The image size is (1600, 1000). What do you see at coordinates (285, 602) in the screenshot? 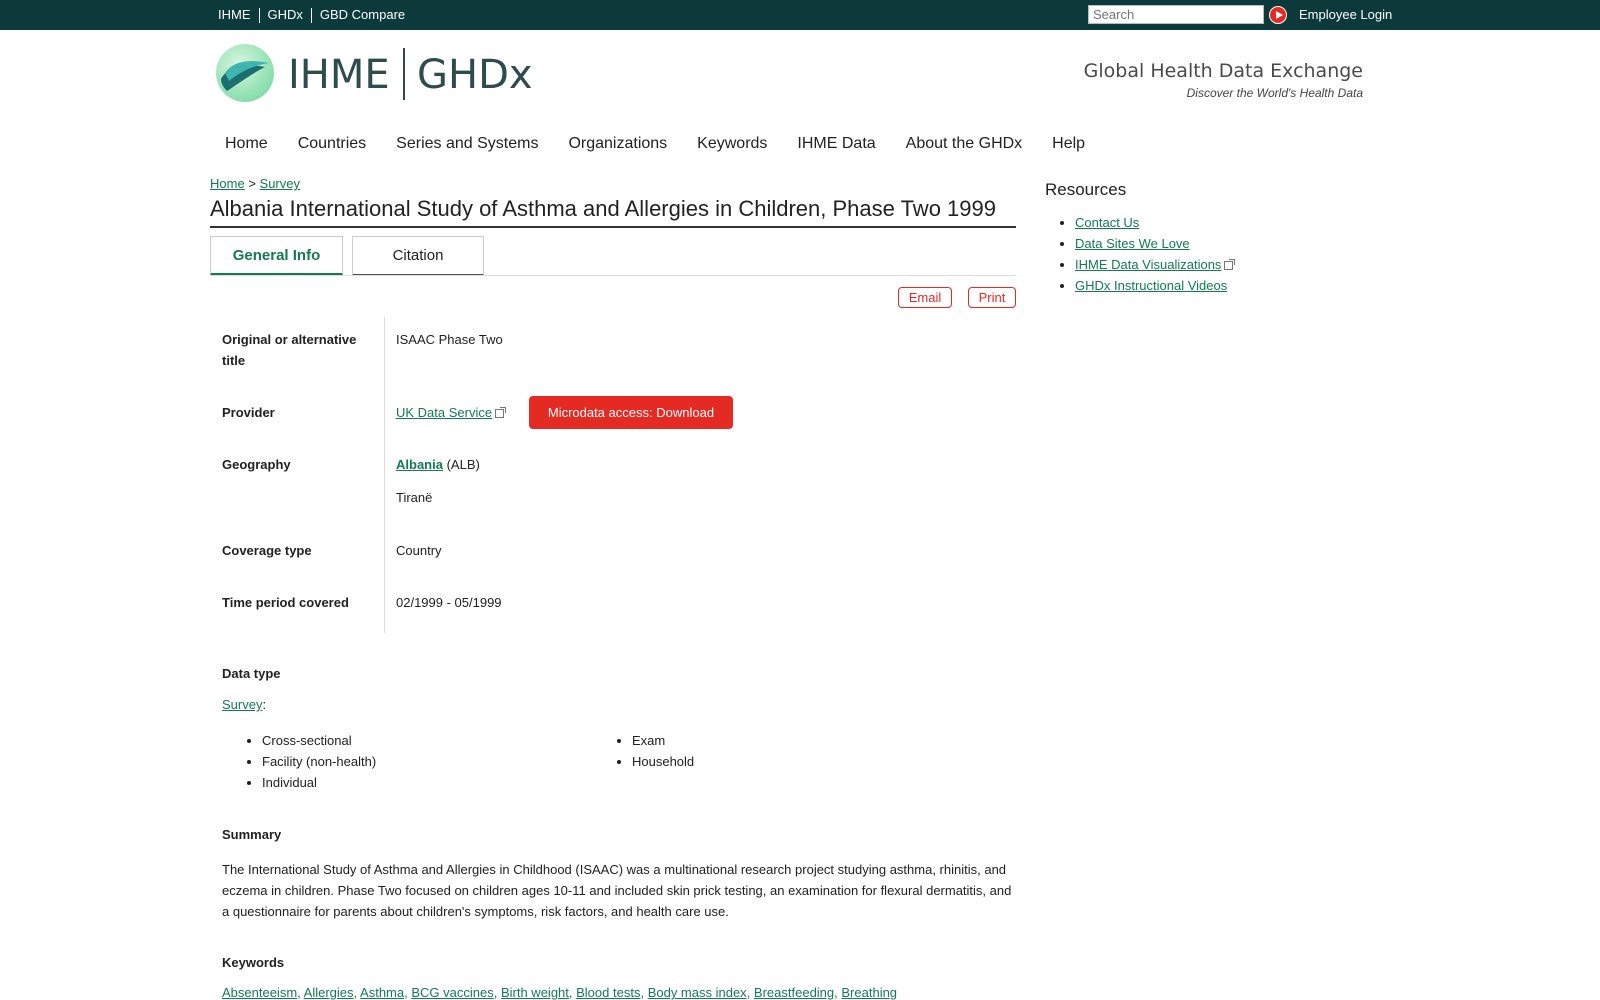
I see `field-label-time-period: Time period covered` at bounding box center [285, 602].